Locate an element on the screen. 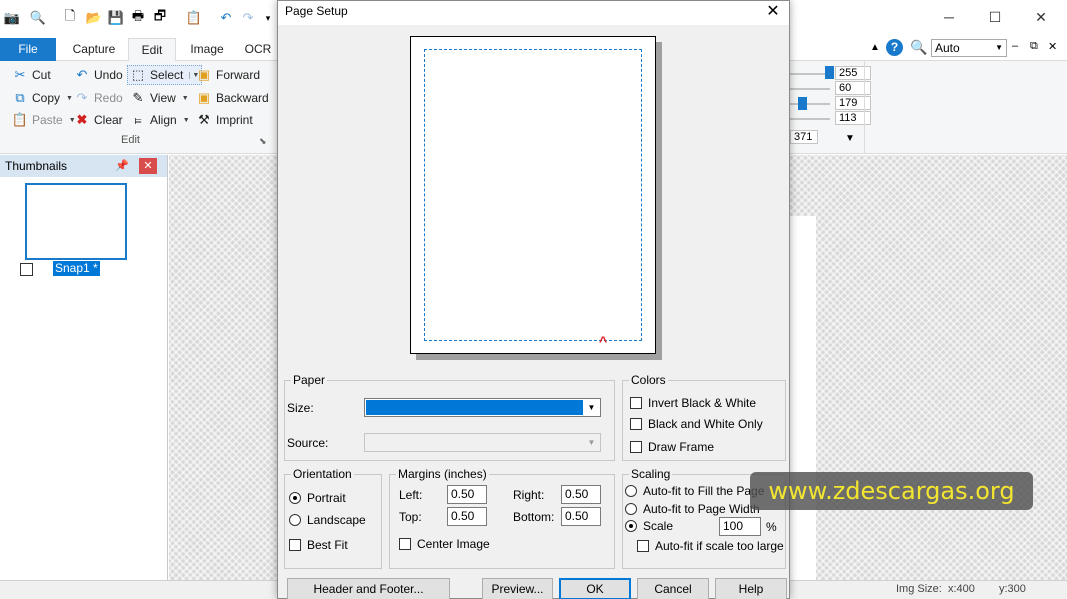 The height and width of the screenshot is (599, 1067). forward-button: ▣ Forward is located at coordinates (228, 75).